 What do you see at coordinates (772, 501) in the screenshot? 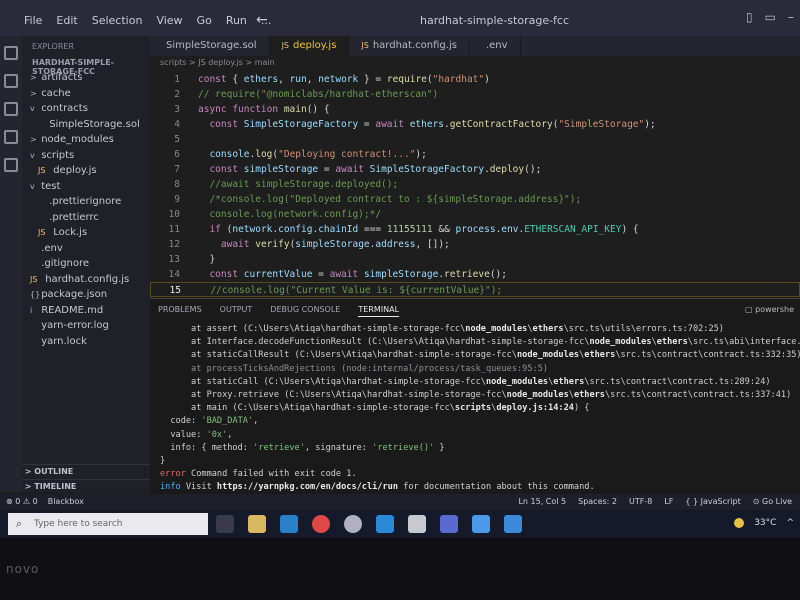
I see `go-live-button: ⊙ Go Live` at bounding box center [772, 501].